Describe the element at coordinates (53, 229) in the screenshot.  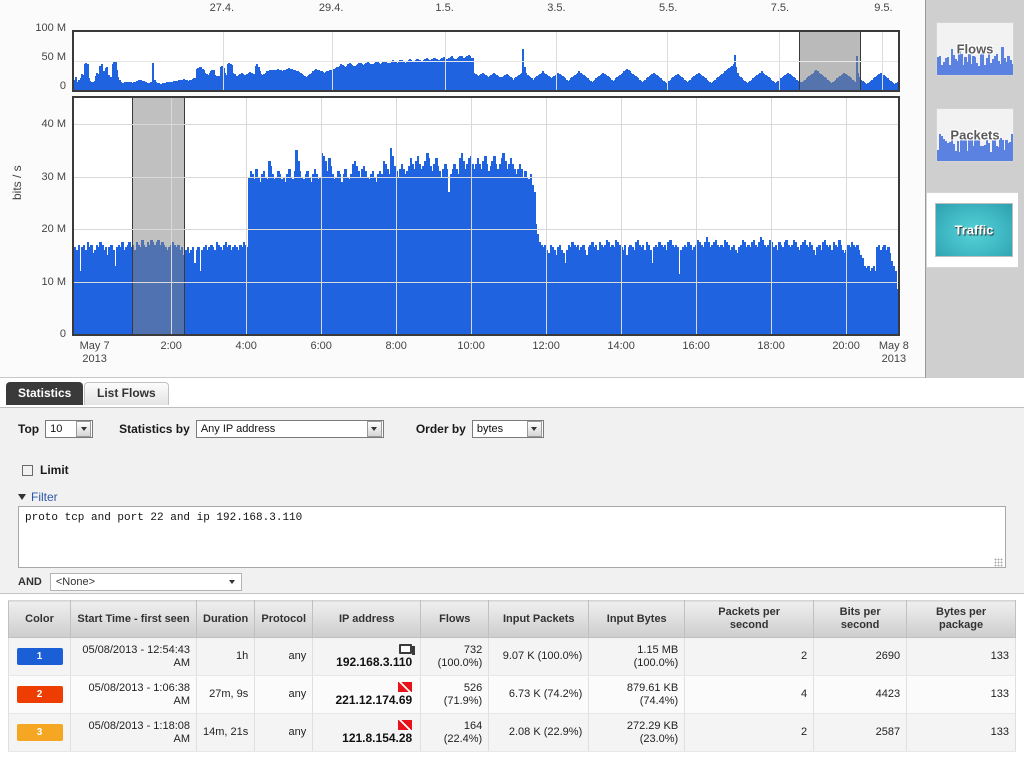
I see `main-ytick: 20 M` at that location.